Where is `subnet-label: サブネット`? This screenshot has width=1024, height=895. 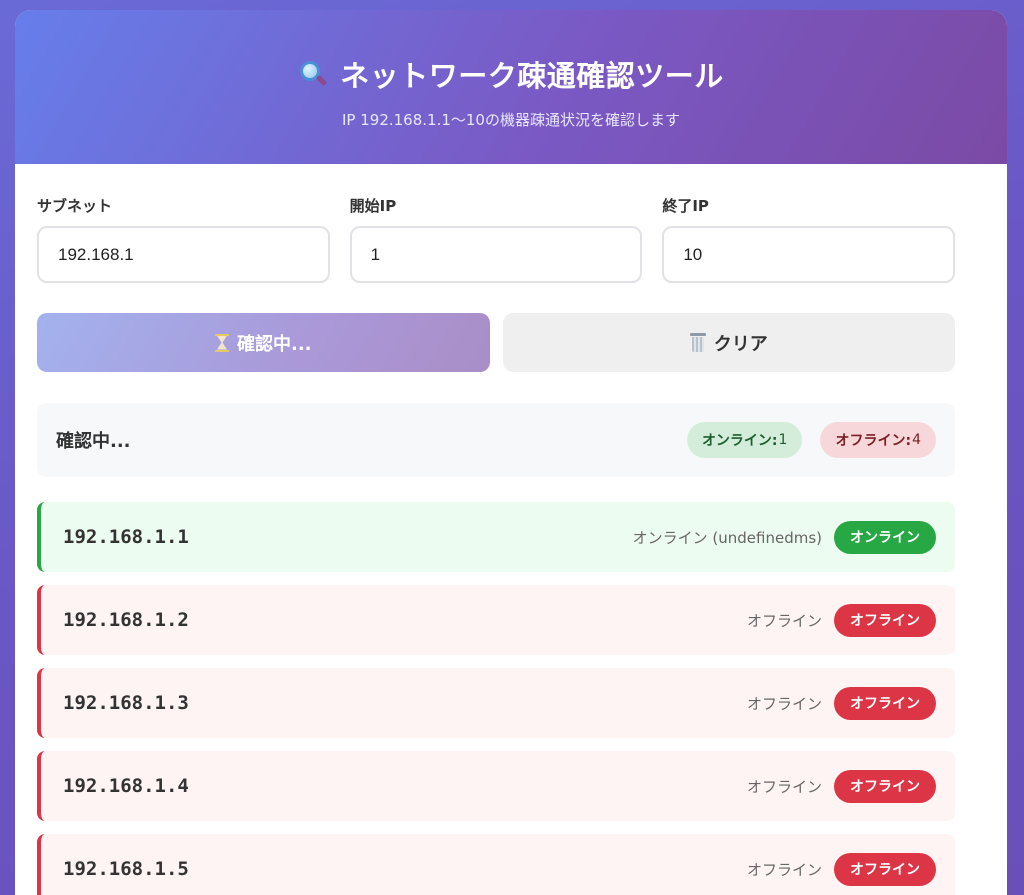
subnet-label: サブネット is located at coordinates (75, 206).